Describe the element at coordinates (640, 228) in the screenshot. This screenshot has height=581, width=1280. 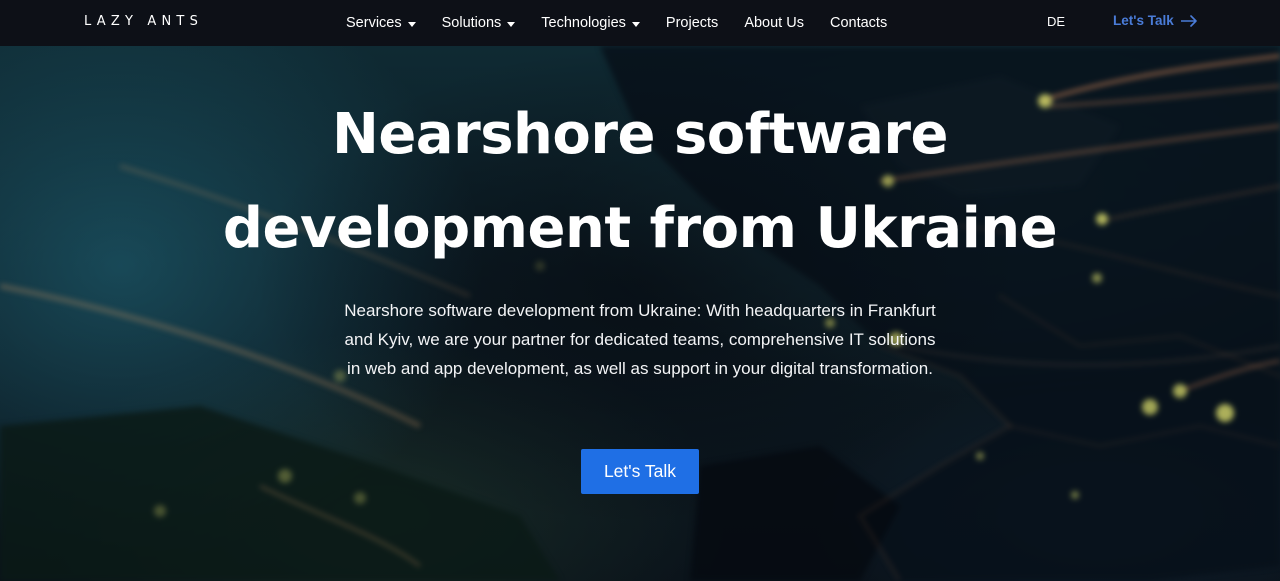
I see `headline-line: development from Ukraine` at that location.